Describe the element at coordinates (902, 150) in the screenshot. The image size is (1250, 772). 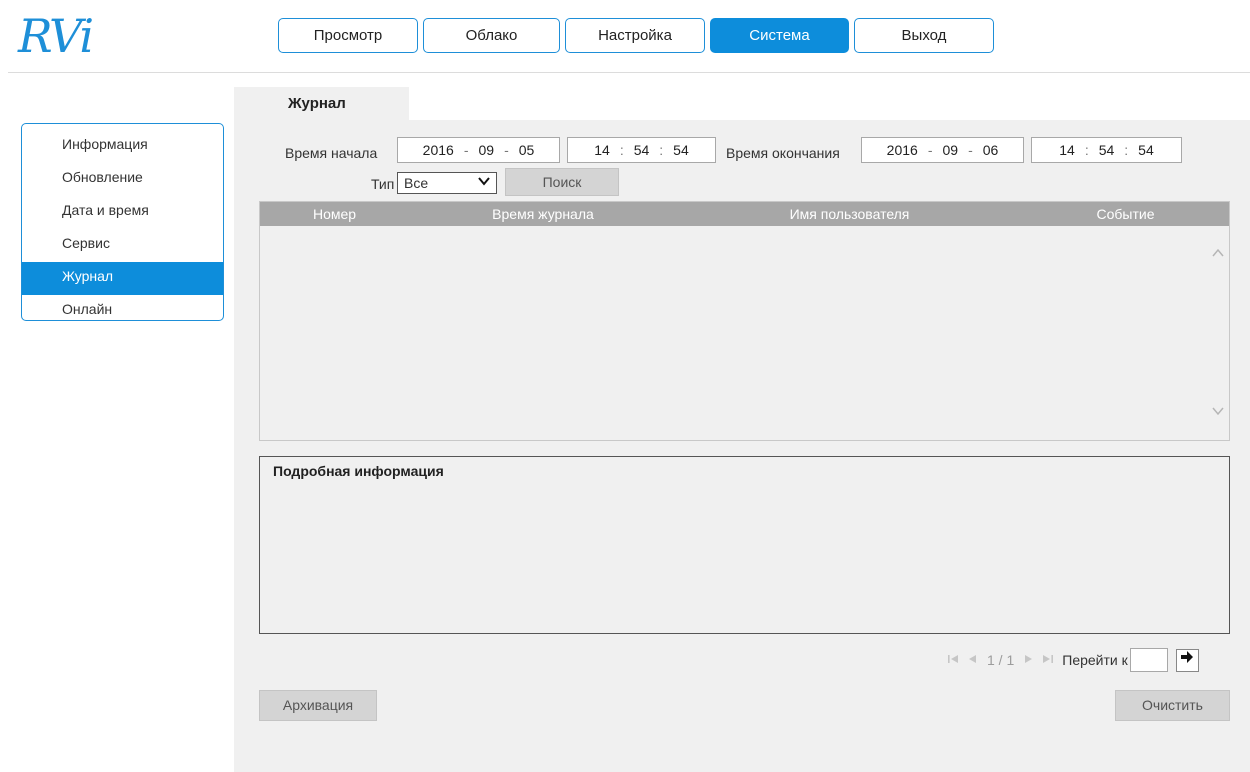
I see `end-year: 2016` at that location.